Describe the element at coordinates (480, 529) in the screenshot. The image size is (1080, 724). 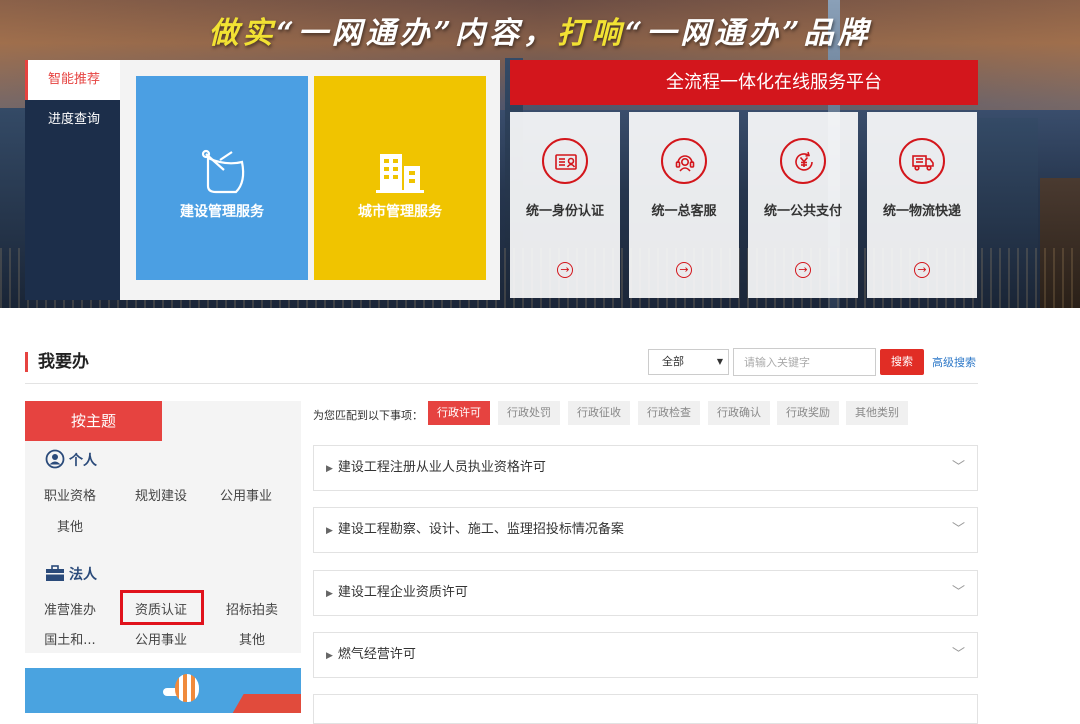
I see `matter-title: 建设工程勘察、设计、施工、监理招投标情况备案` at that location.